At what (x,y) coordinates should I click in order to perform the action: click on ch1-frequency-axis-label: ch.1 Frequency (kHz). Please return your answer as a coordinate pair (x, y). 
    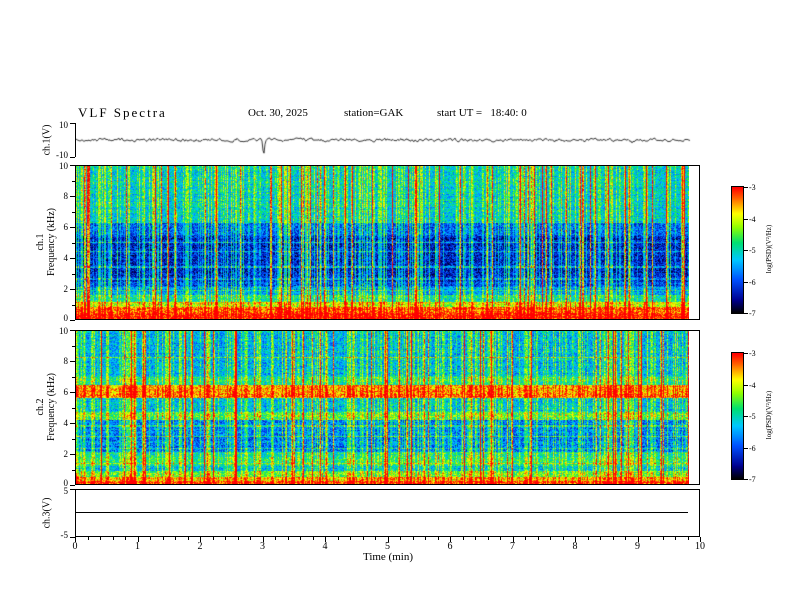
    Looking at the image, I should click on (46, 242).